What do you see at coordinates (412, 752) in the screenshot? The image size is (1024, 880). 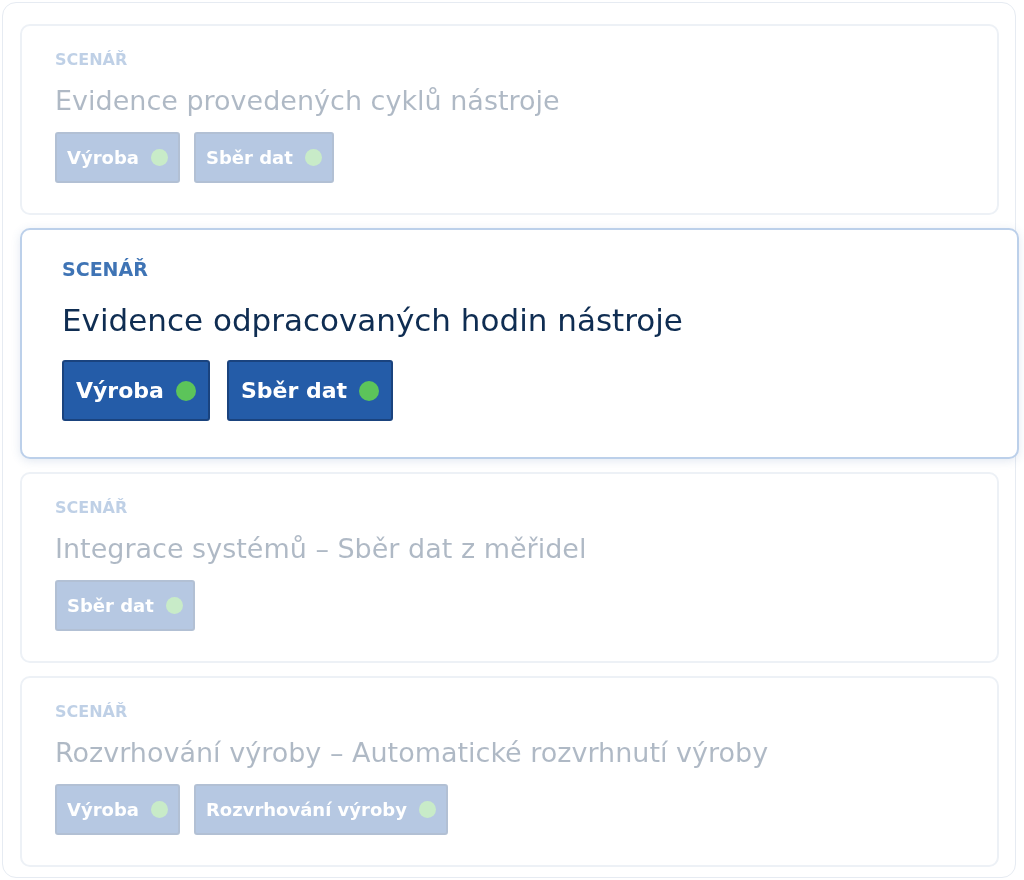 I see `scenario-title: Rozvrhování výroby – Automatické rozvrhnutí výroby` at bounding box center [412, 752].